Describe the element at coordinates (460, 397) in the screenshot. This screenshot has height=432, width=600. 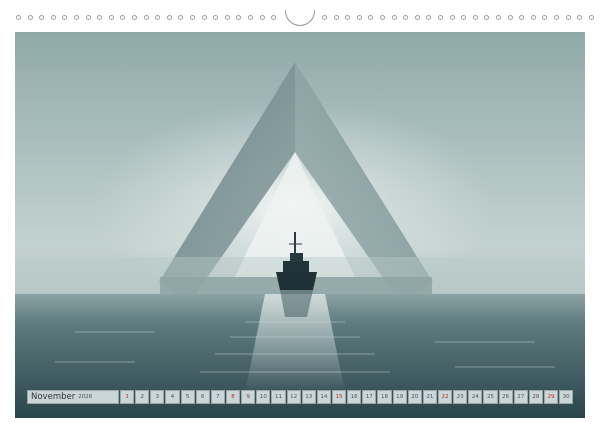
I see `day-cell: 23` at that location.